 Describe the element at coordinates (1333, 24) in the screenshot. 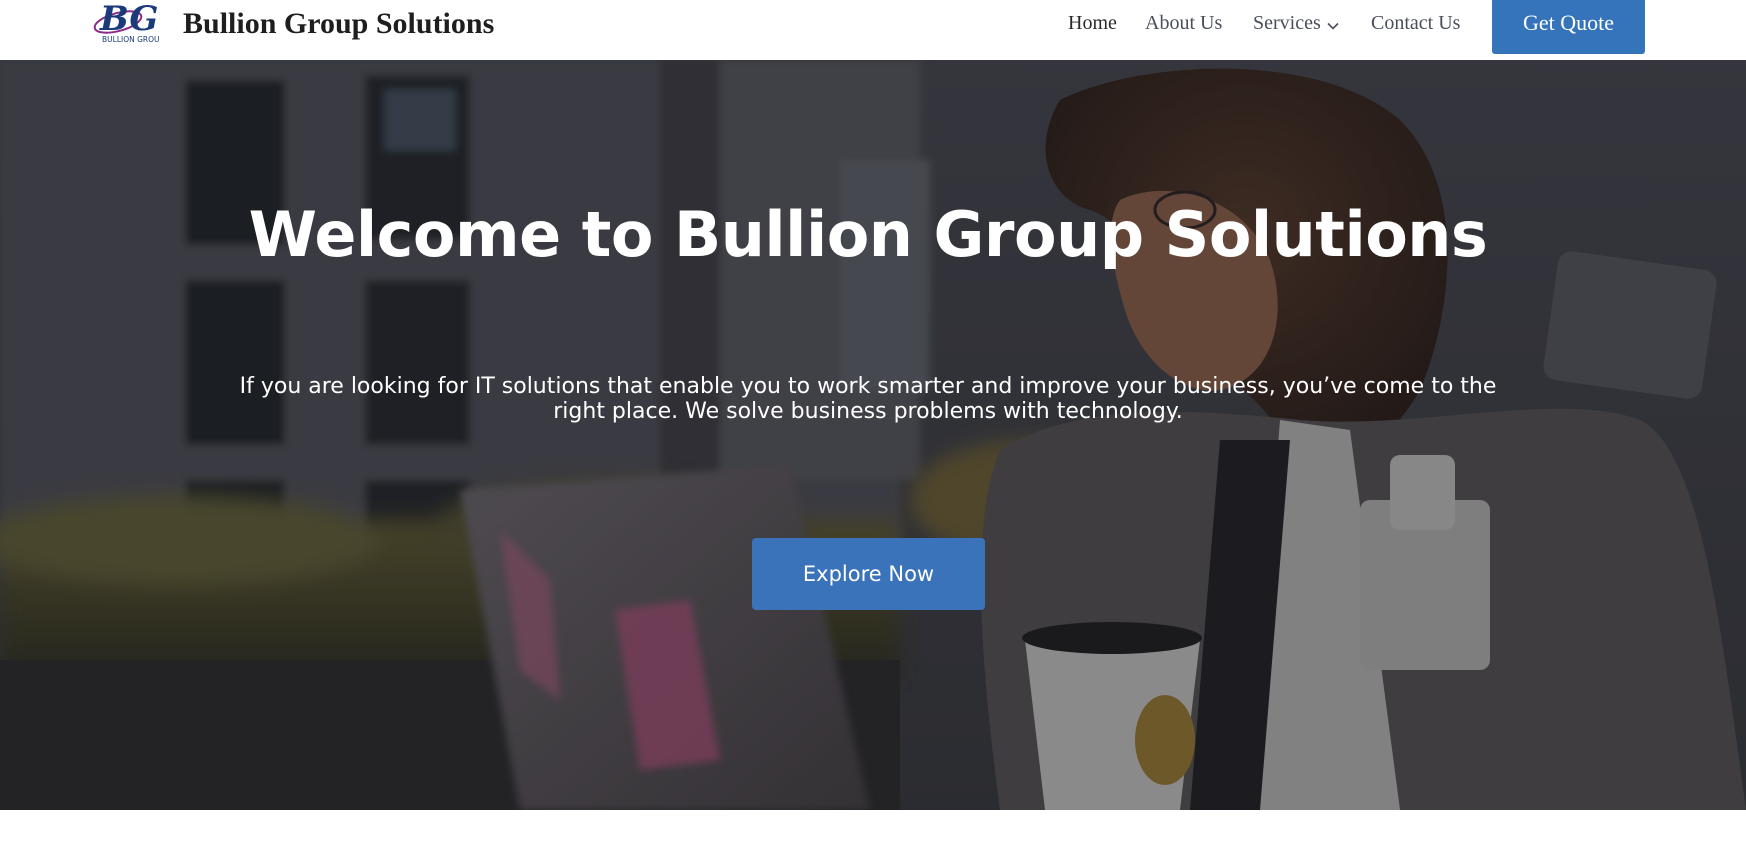

I see `chevron-down-icon` at that location.